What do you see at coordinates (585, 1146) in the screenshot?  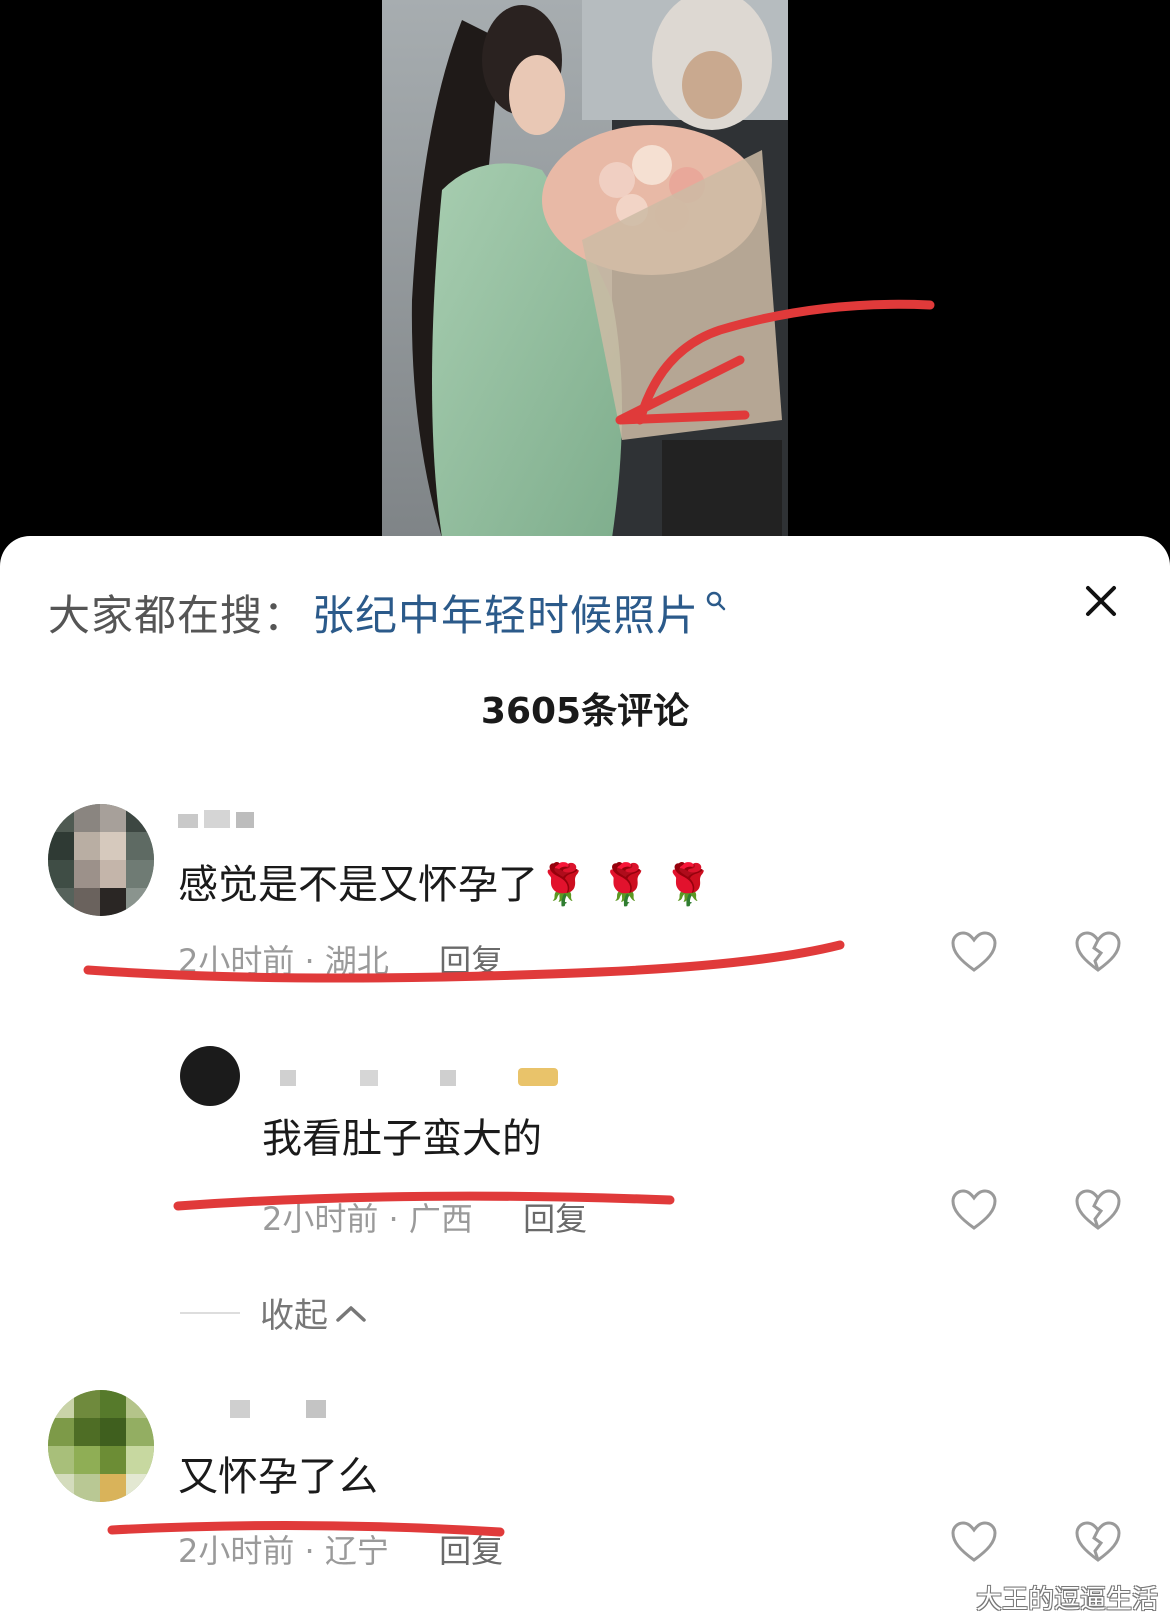 I see `reply-comment-item: 我看肚子蛮大的 2小时前 · 广西 回复` at bounding box center [585, 1146].